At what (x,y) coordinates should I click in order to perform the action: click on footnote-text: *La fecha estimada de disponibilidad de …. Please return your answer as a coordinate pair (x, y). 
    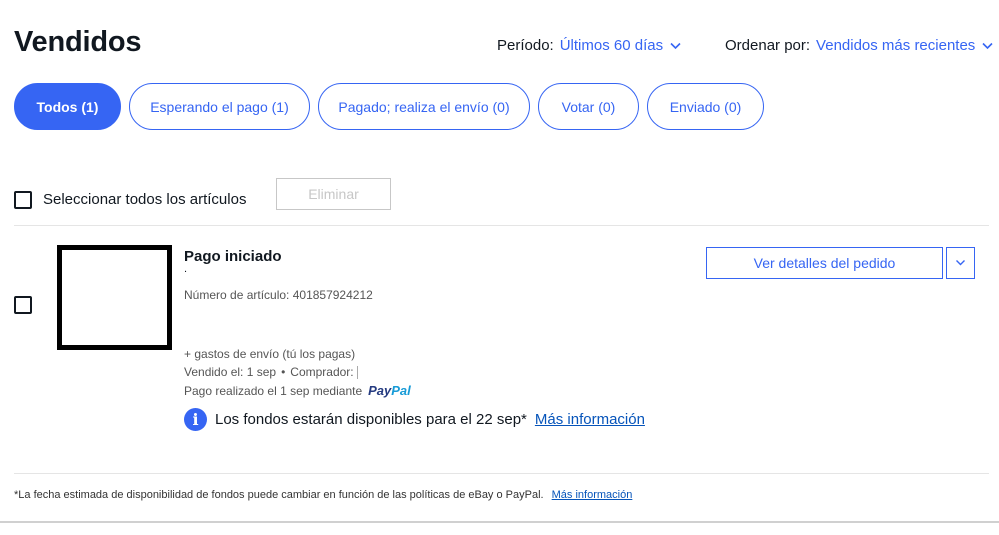
    Looking at the image, I should click on (279, 495).